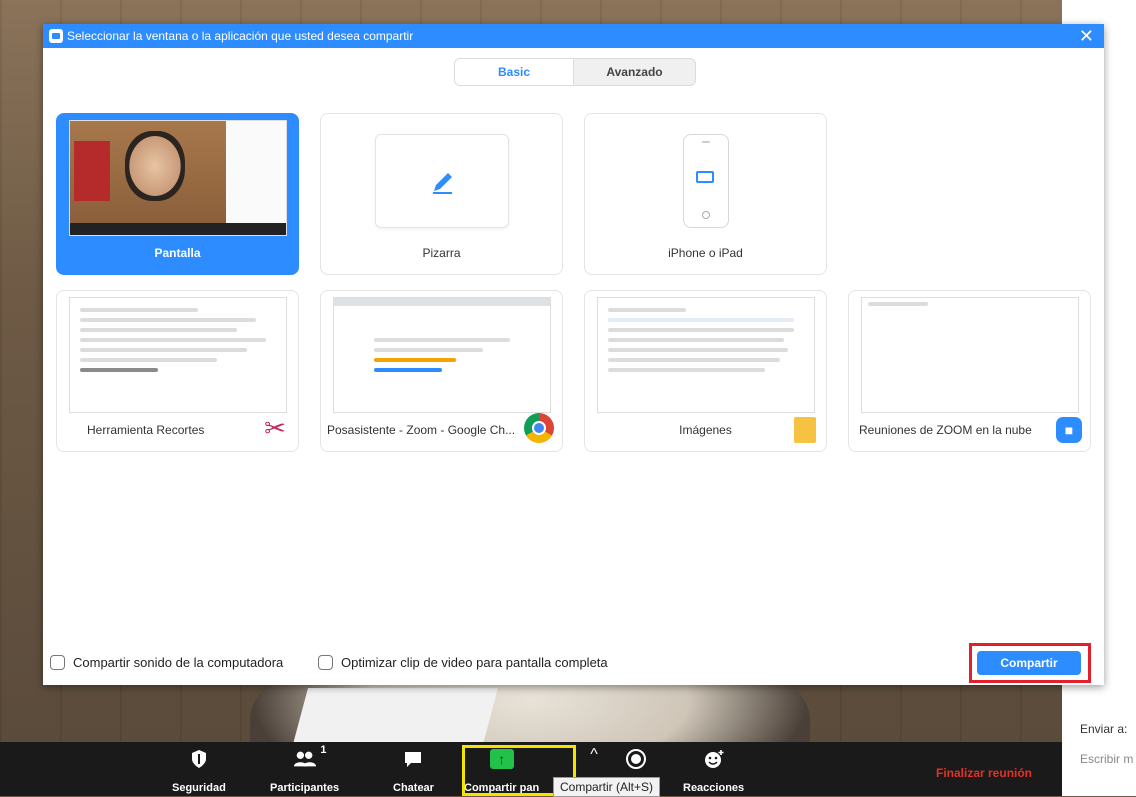 Image resolution: width=1136 pixels, height=797 pixels. Describe the element at coordinates (1086, 36) in the screenshot. I see `close-icon: ✕` at that location.